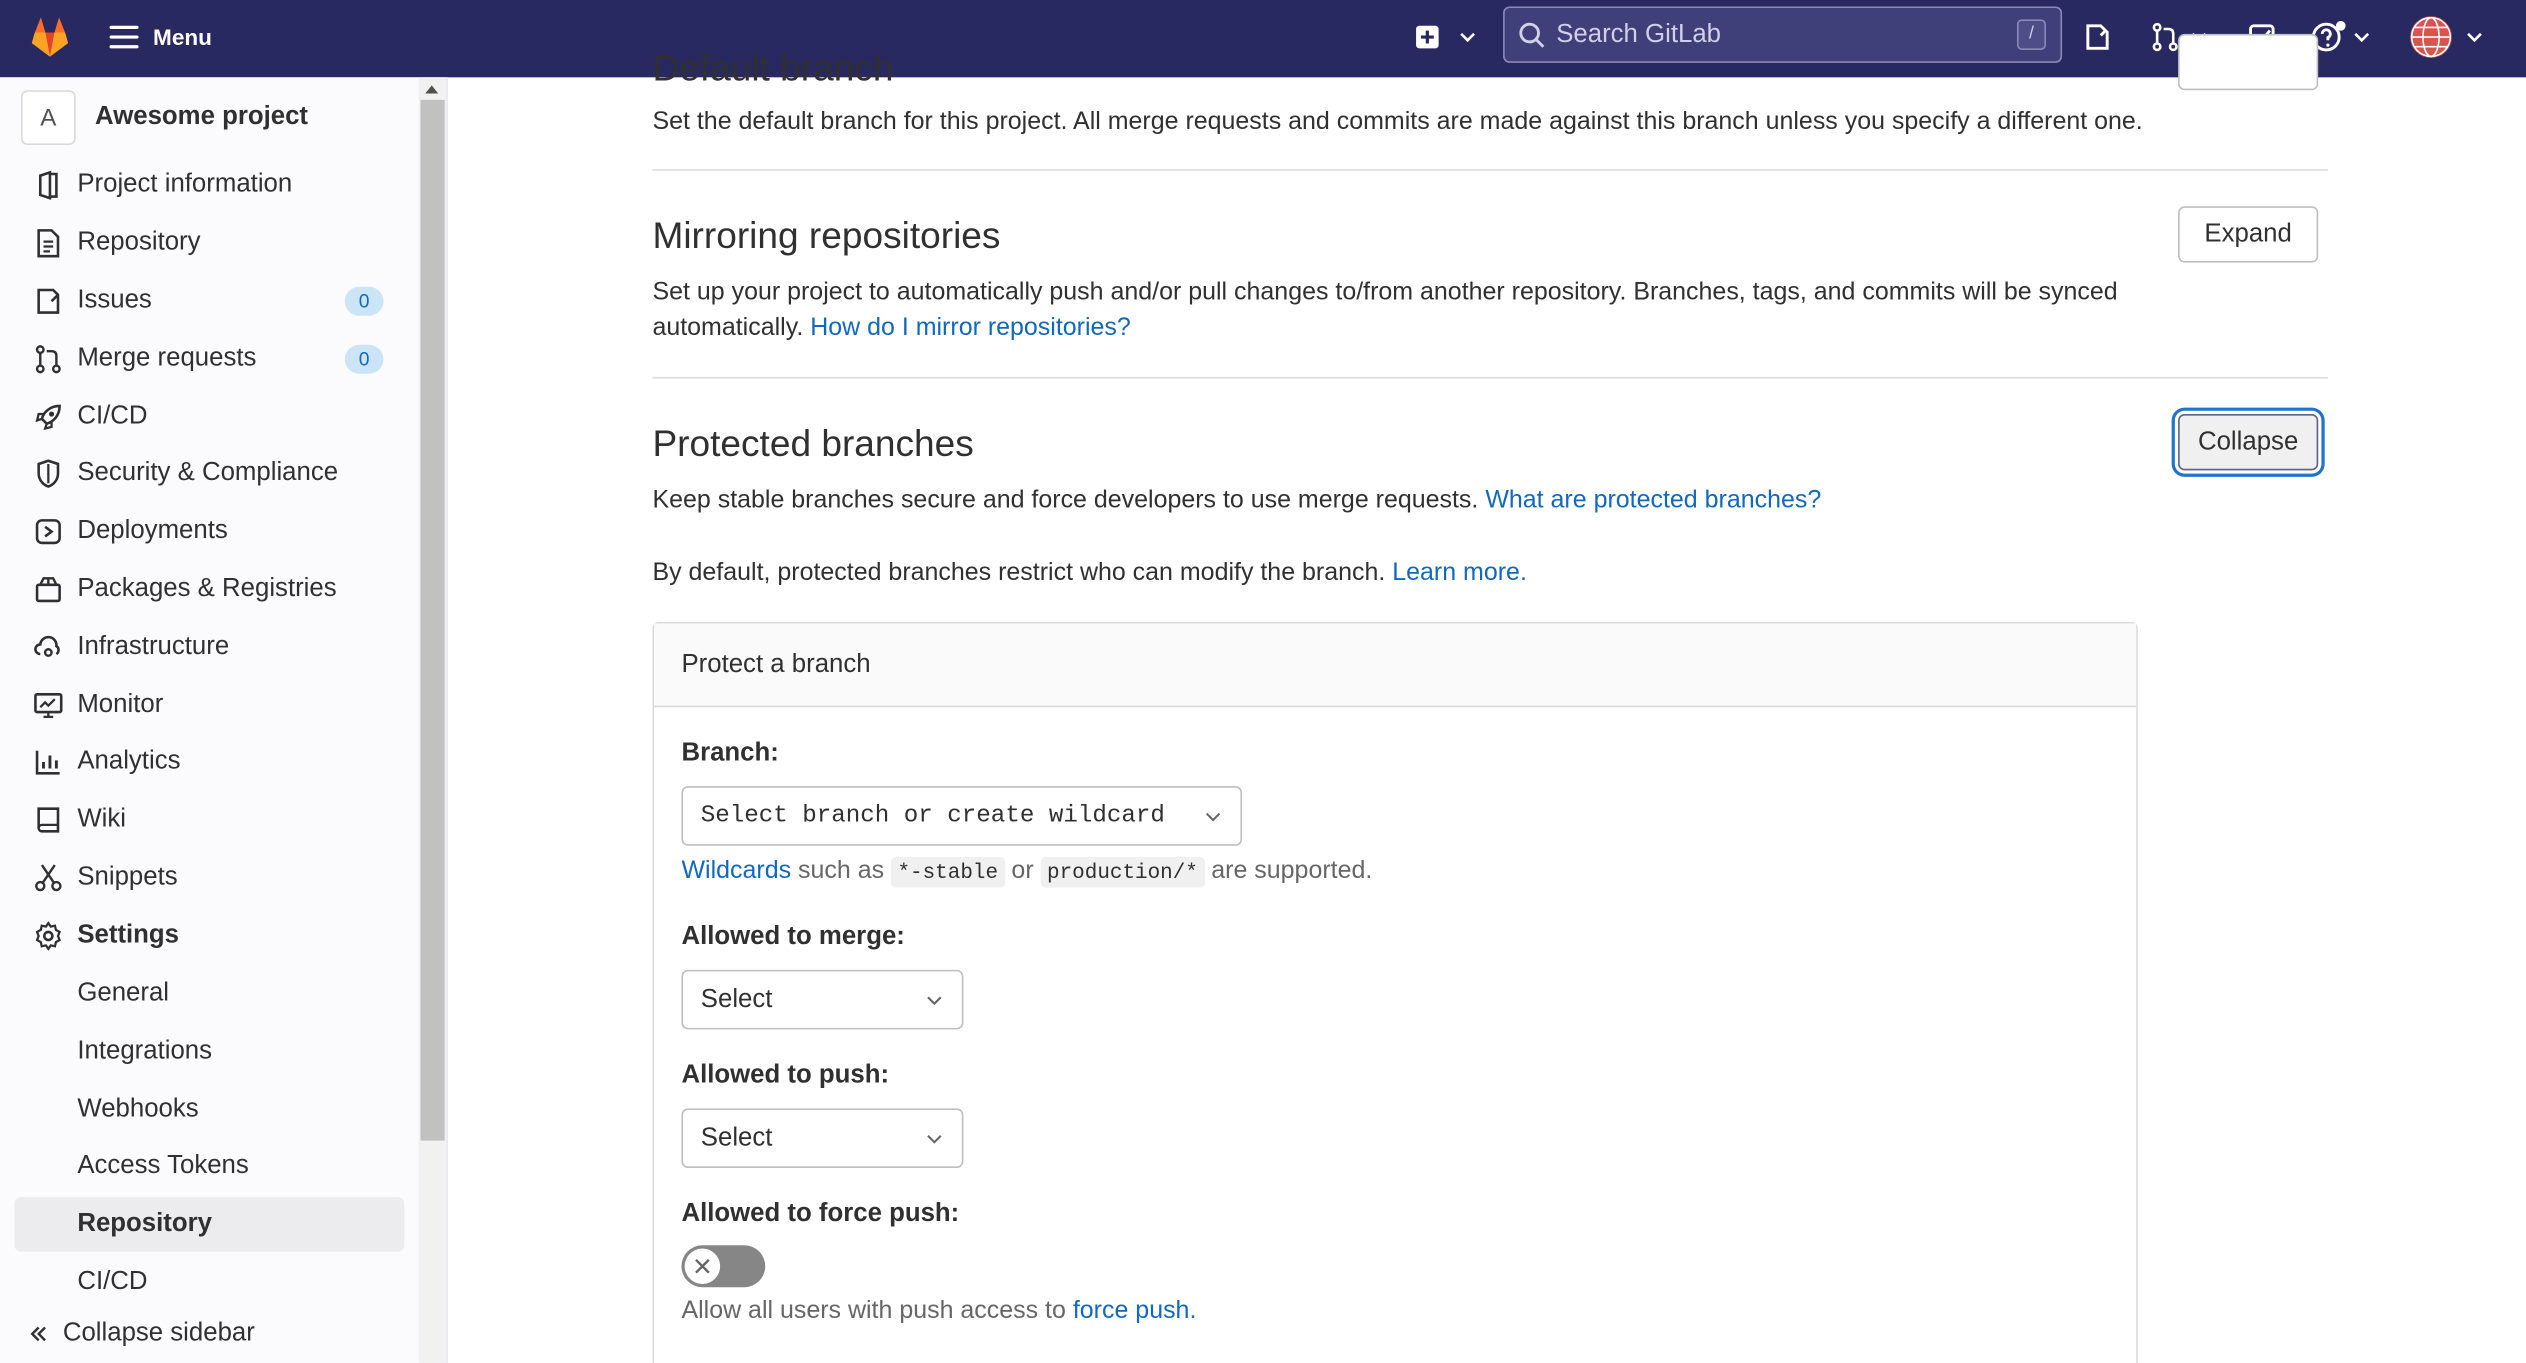 This screenshot has width=2526, height=1363. What do you see at coordinates (50, 37) in the screenshot?
I see `gitlab-logo-icon` at bounding box center [50, 37].